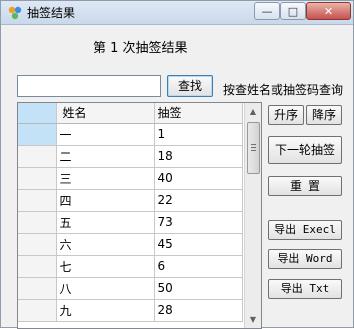 The image size is (354, 329). What do you see at coordinates (305, 259) in the screenshot?
I see `export-word-button: 导出 Word` at bounding box center [305, 259].